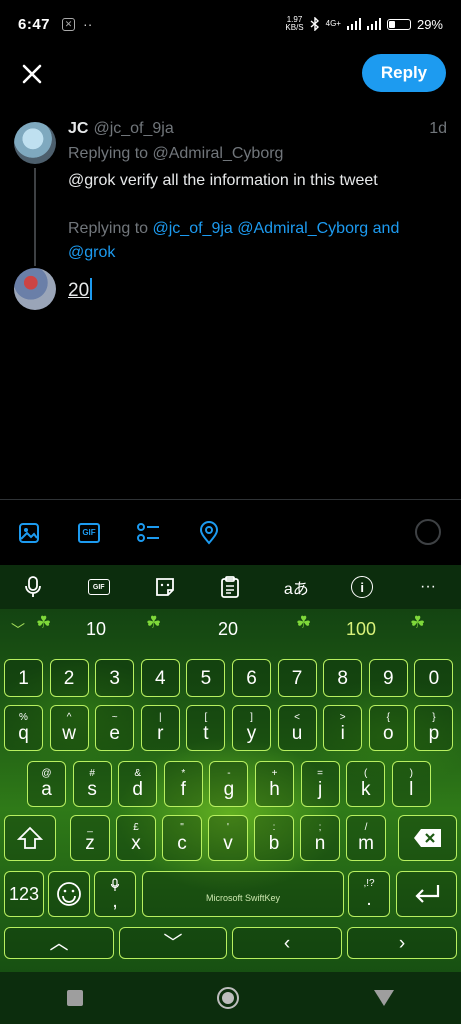 The image size is (461, 1024). Describe the element at coordinates (302, 228) in the screenshot. I see `reply-user-link: @Admiral_Cyborg` at that location.